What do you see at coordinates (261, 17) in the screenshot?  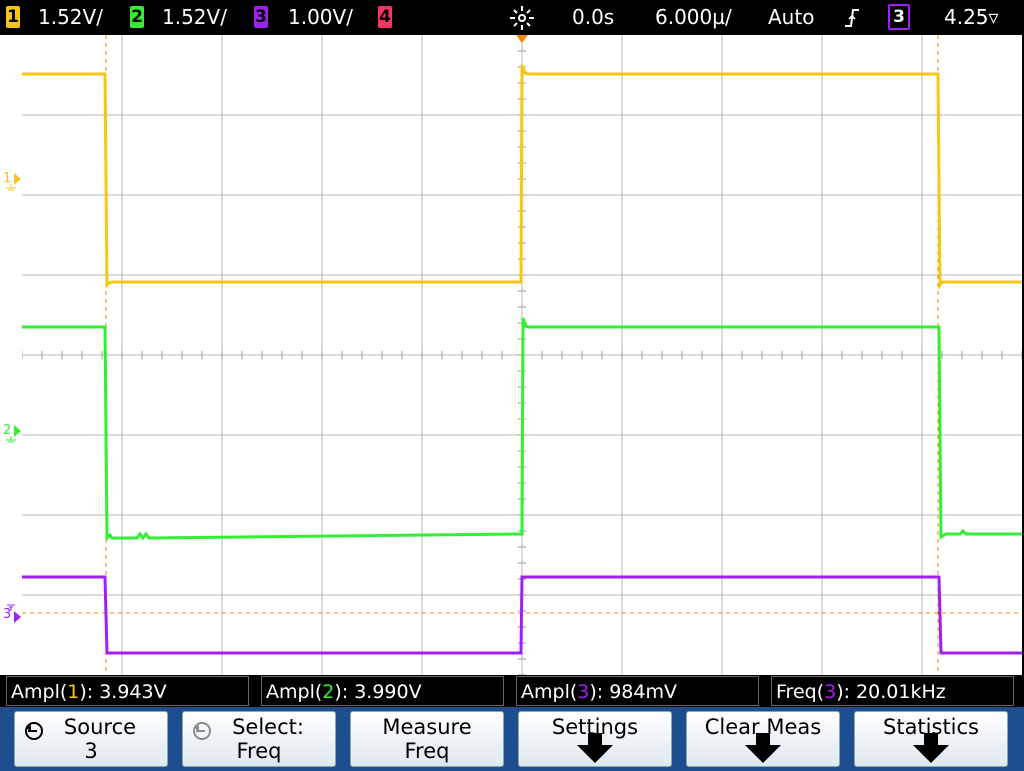 I see `channel-3-badge: 3` at bounding box center [261, 17].